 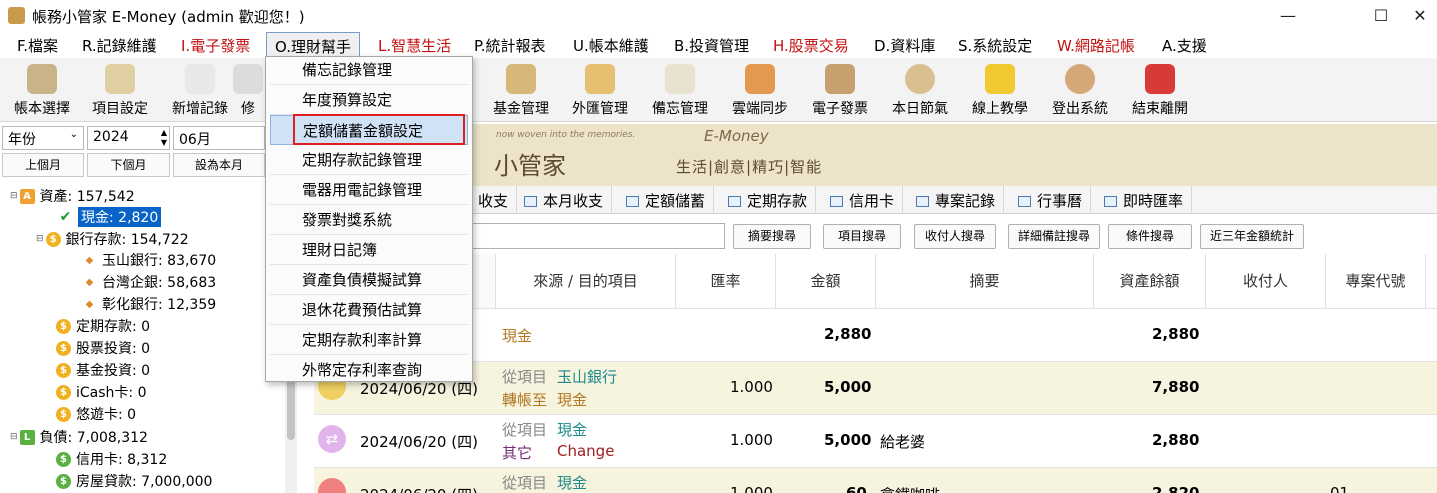 I want to click on item-settings-button: 項目設定, so click(x=120, y=91).